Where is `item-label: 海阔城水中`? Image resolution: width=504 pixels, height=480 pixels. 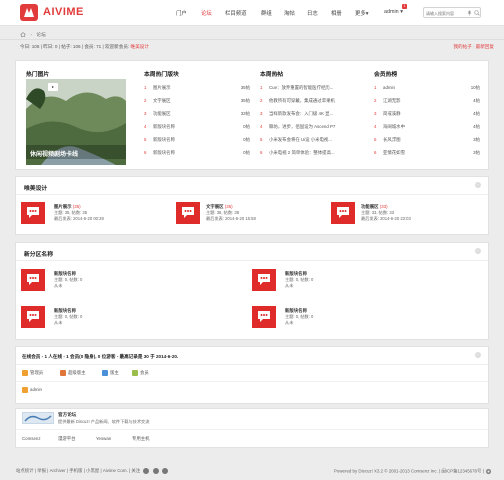
item-label: 海阔城水中 is located at coordinates (394, 126).